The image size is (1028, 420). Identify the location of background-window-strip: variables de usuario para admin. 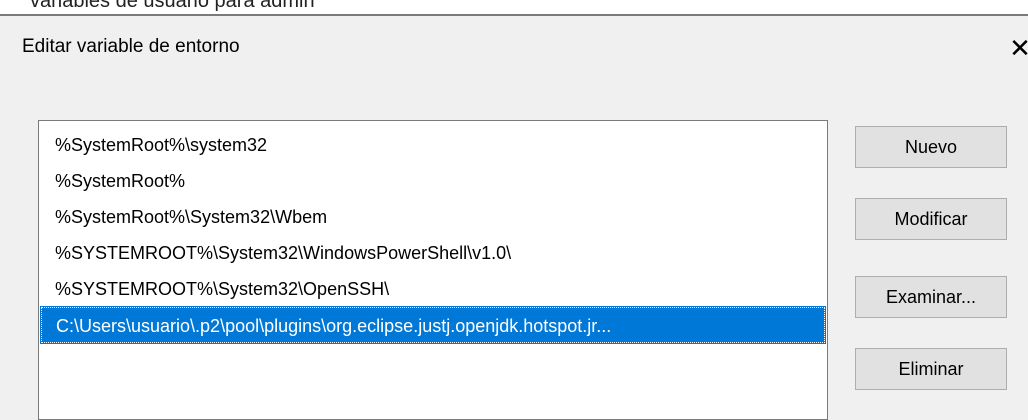
(514, 8).